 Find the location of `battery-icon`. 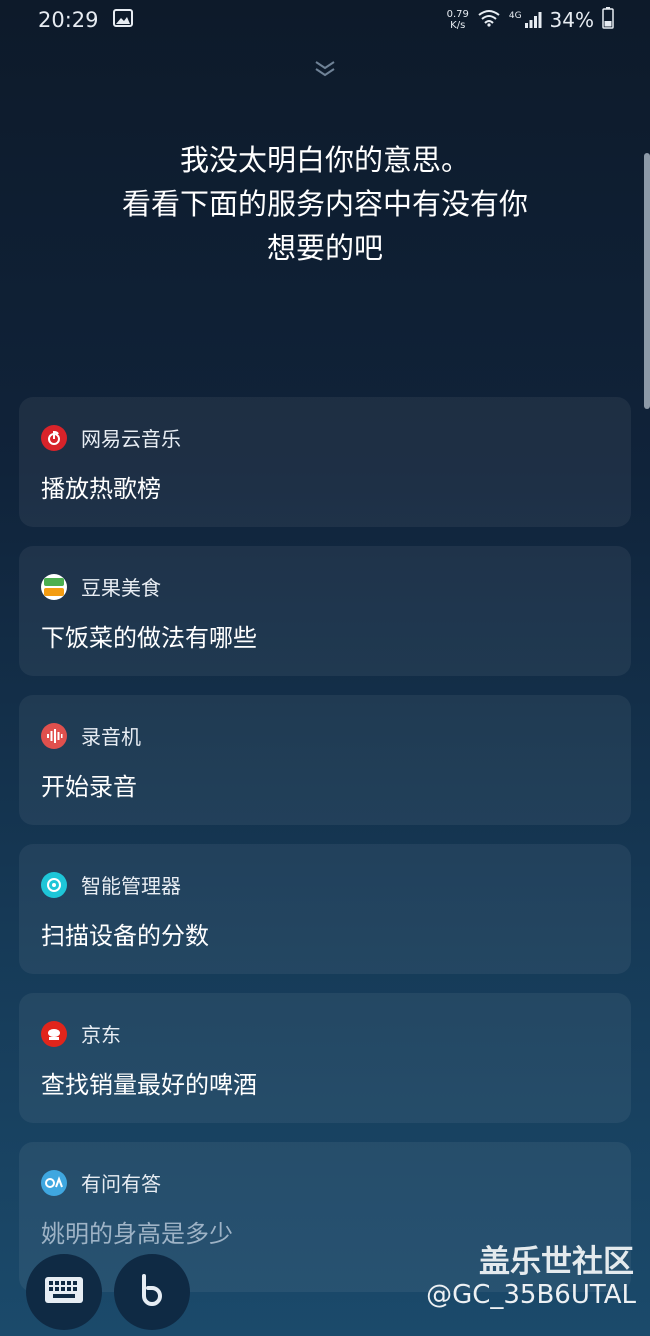

battery-icon is located at coordinates (608, 20).